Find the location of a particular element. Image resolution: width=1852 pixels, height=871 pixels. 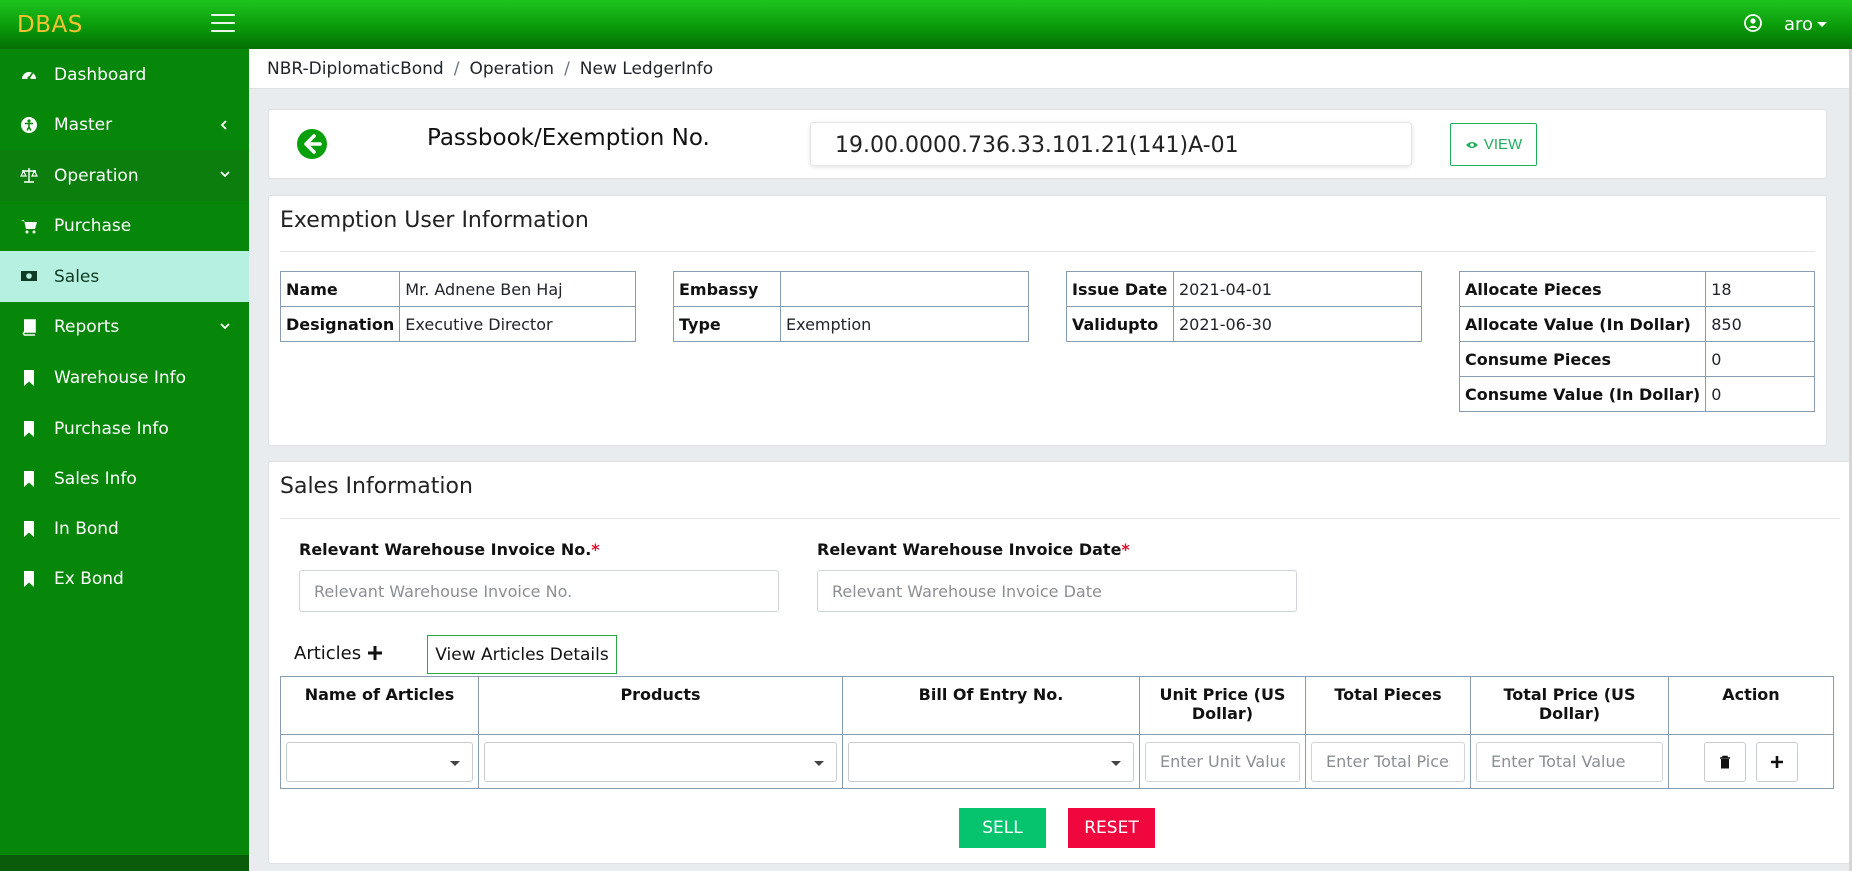

issue-date-key: Issue Date is located at coordinates (1120, 289).